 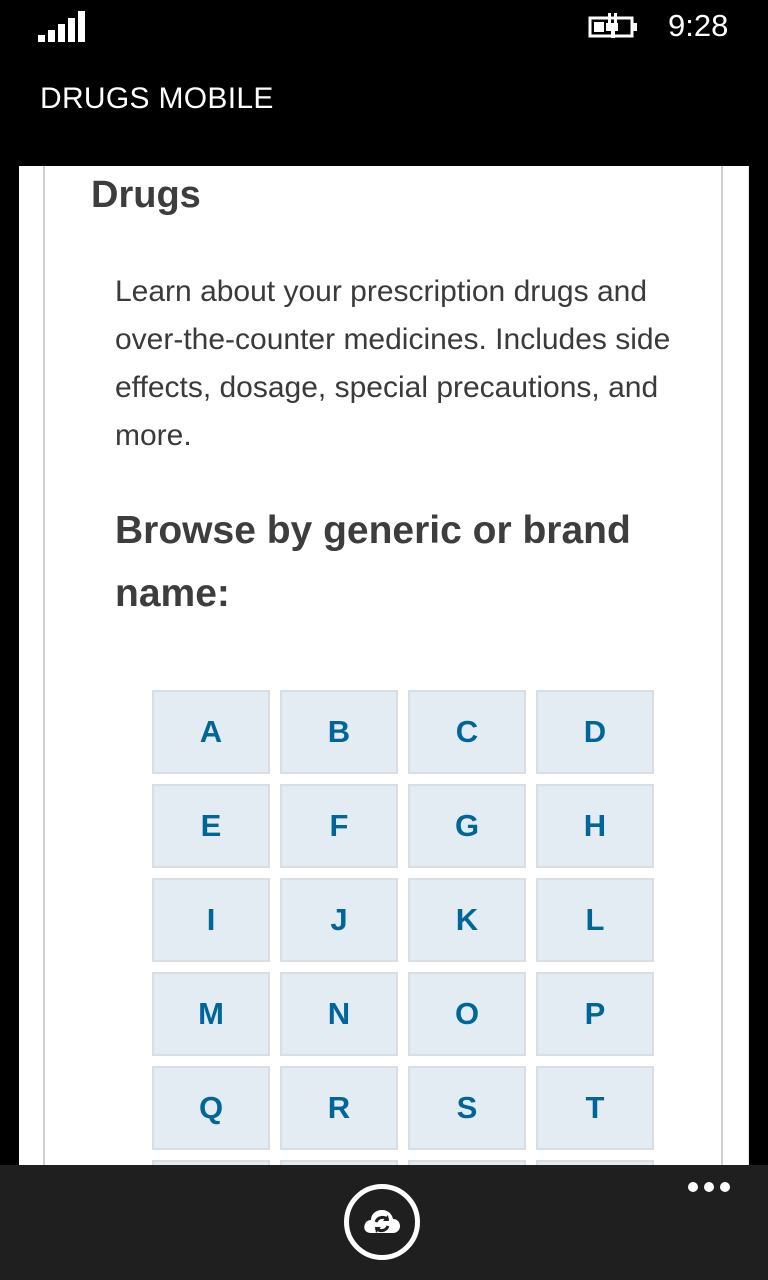 I want to click on letter-button-p: P, so click(x=595, y=1014).